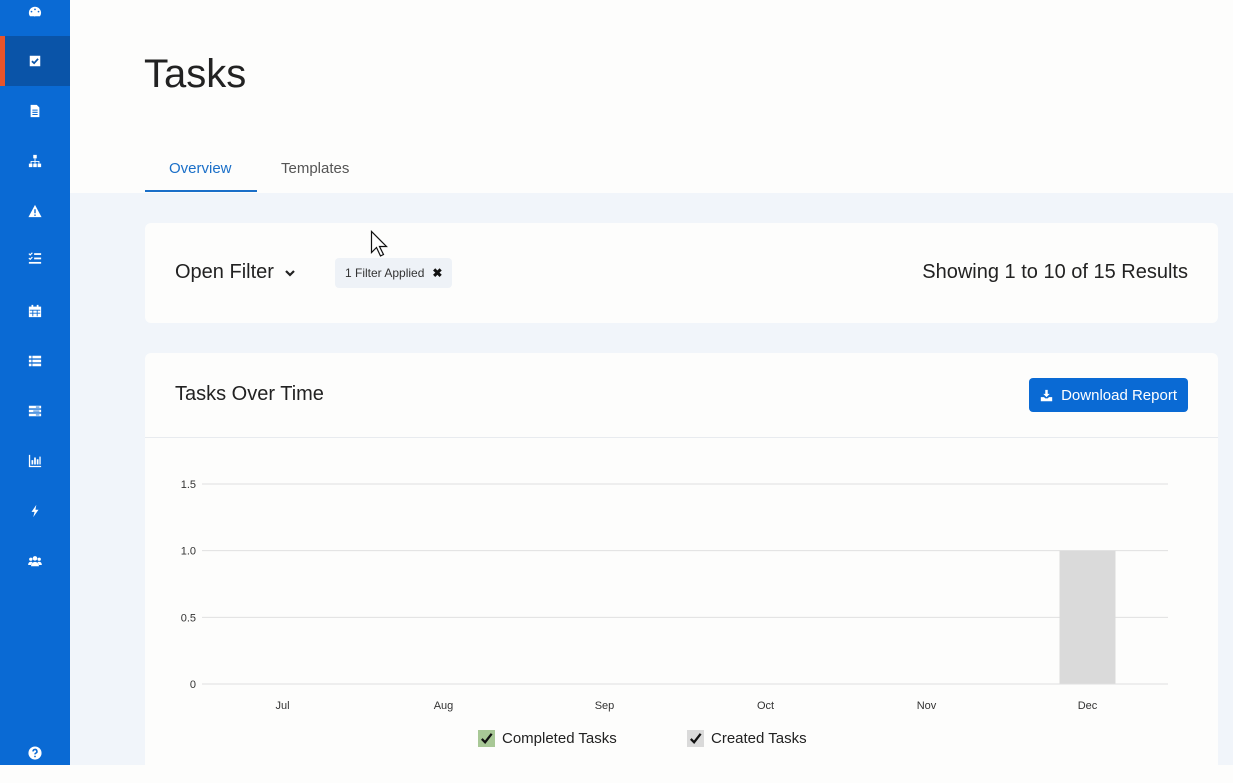  Describe the element at coordinates (200, 168) in the screenshot. I see `tab-overview: Overview` at that location.